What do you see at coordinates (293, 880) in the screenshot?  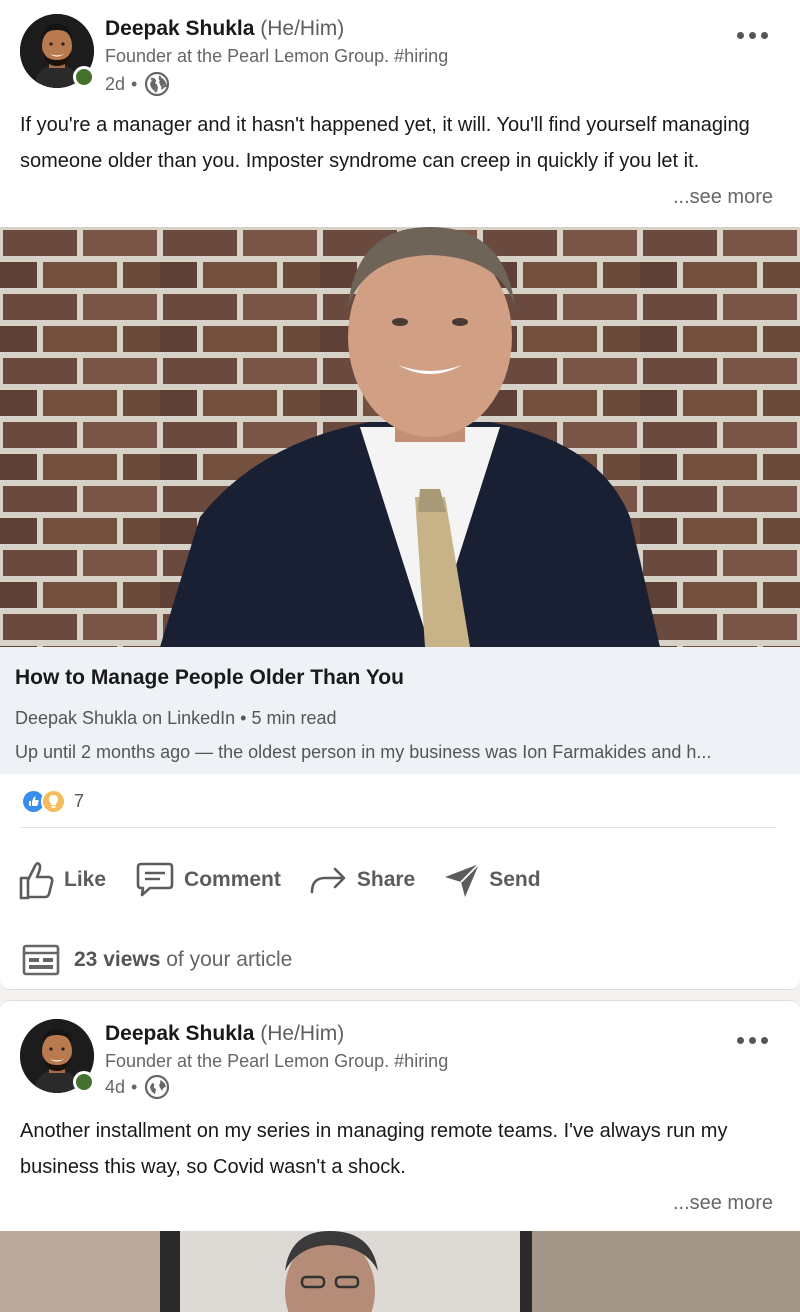 I see `social-actions-bar: Like Comment Share Send` at bounding box center [293, 880].